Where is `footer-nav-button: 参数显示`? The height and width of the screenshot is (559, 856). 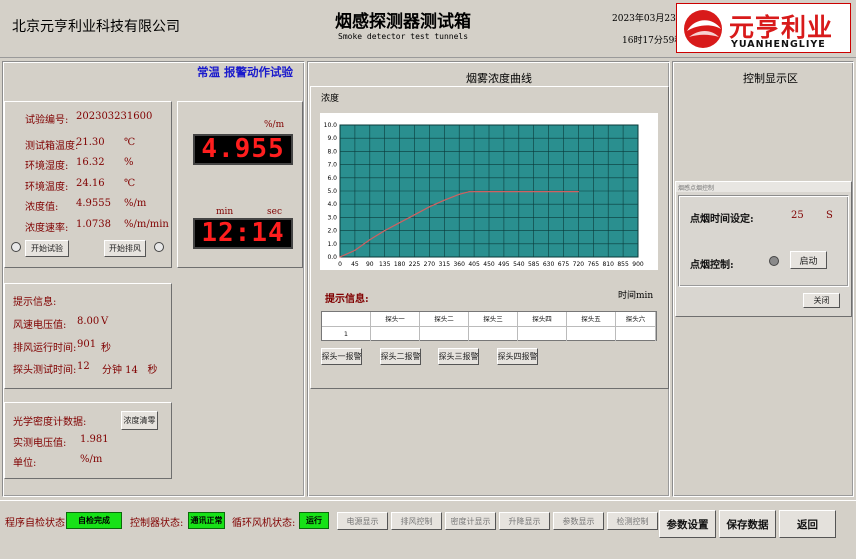 footer-nav-button: 参数显示 is located at coordinates (578, 521).